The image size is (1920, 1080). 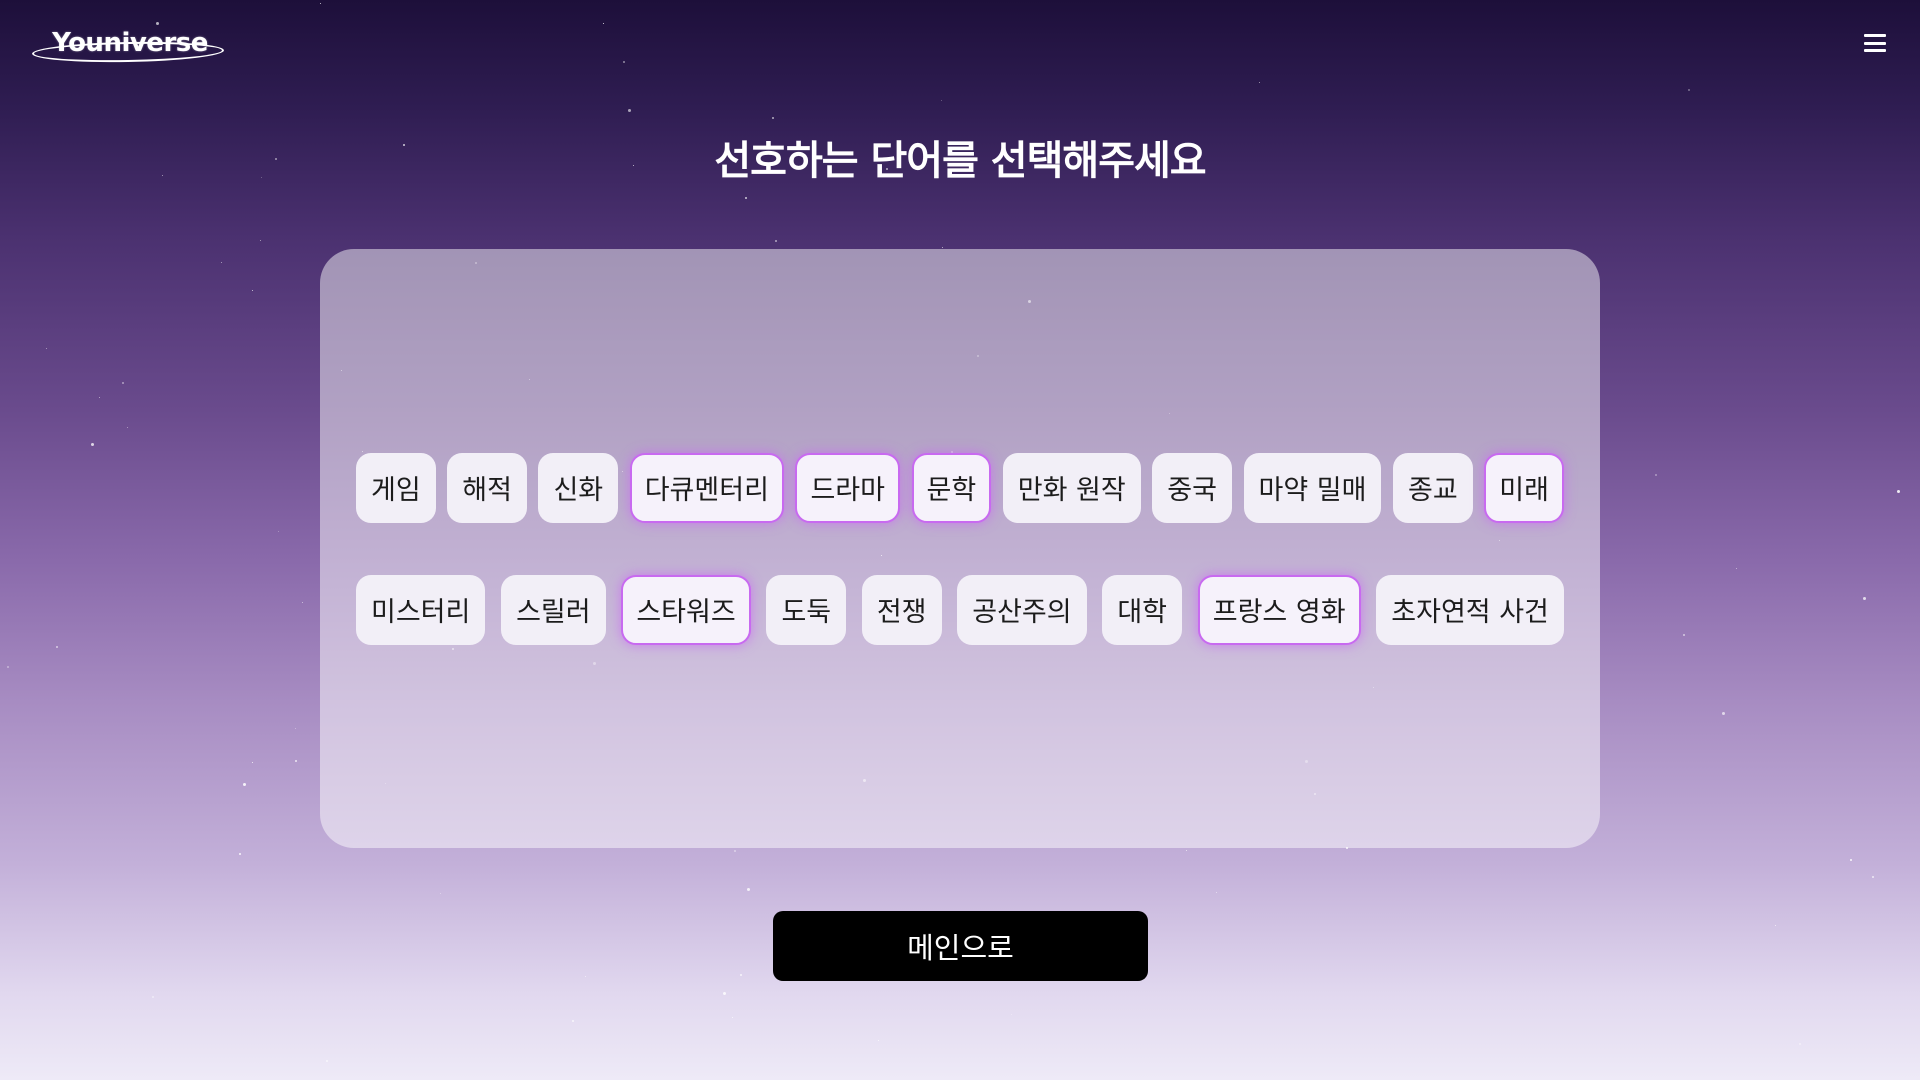 I want to click on keyword-chip: 전쟁, so click(x=901, y=609).